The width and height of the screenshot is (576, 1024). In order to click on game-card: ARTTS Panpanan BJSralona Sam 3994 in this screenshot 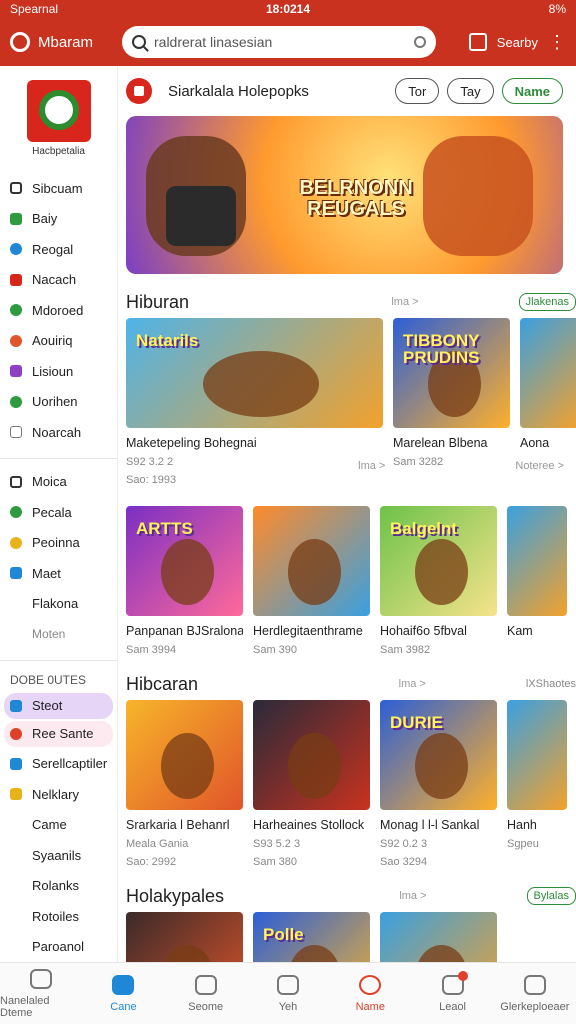, I will do `click(184, 581)`.